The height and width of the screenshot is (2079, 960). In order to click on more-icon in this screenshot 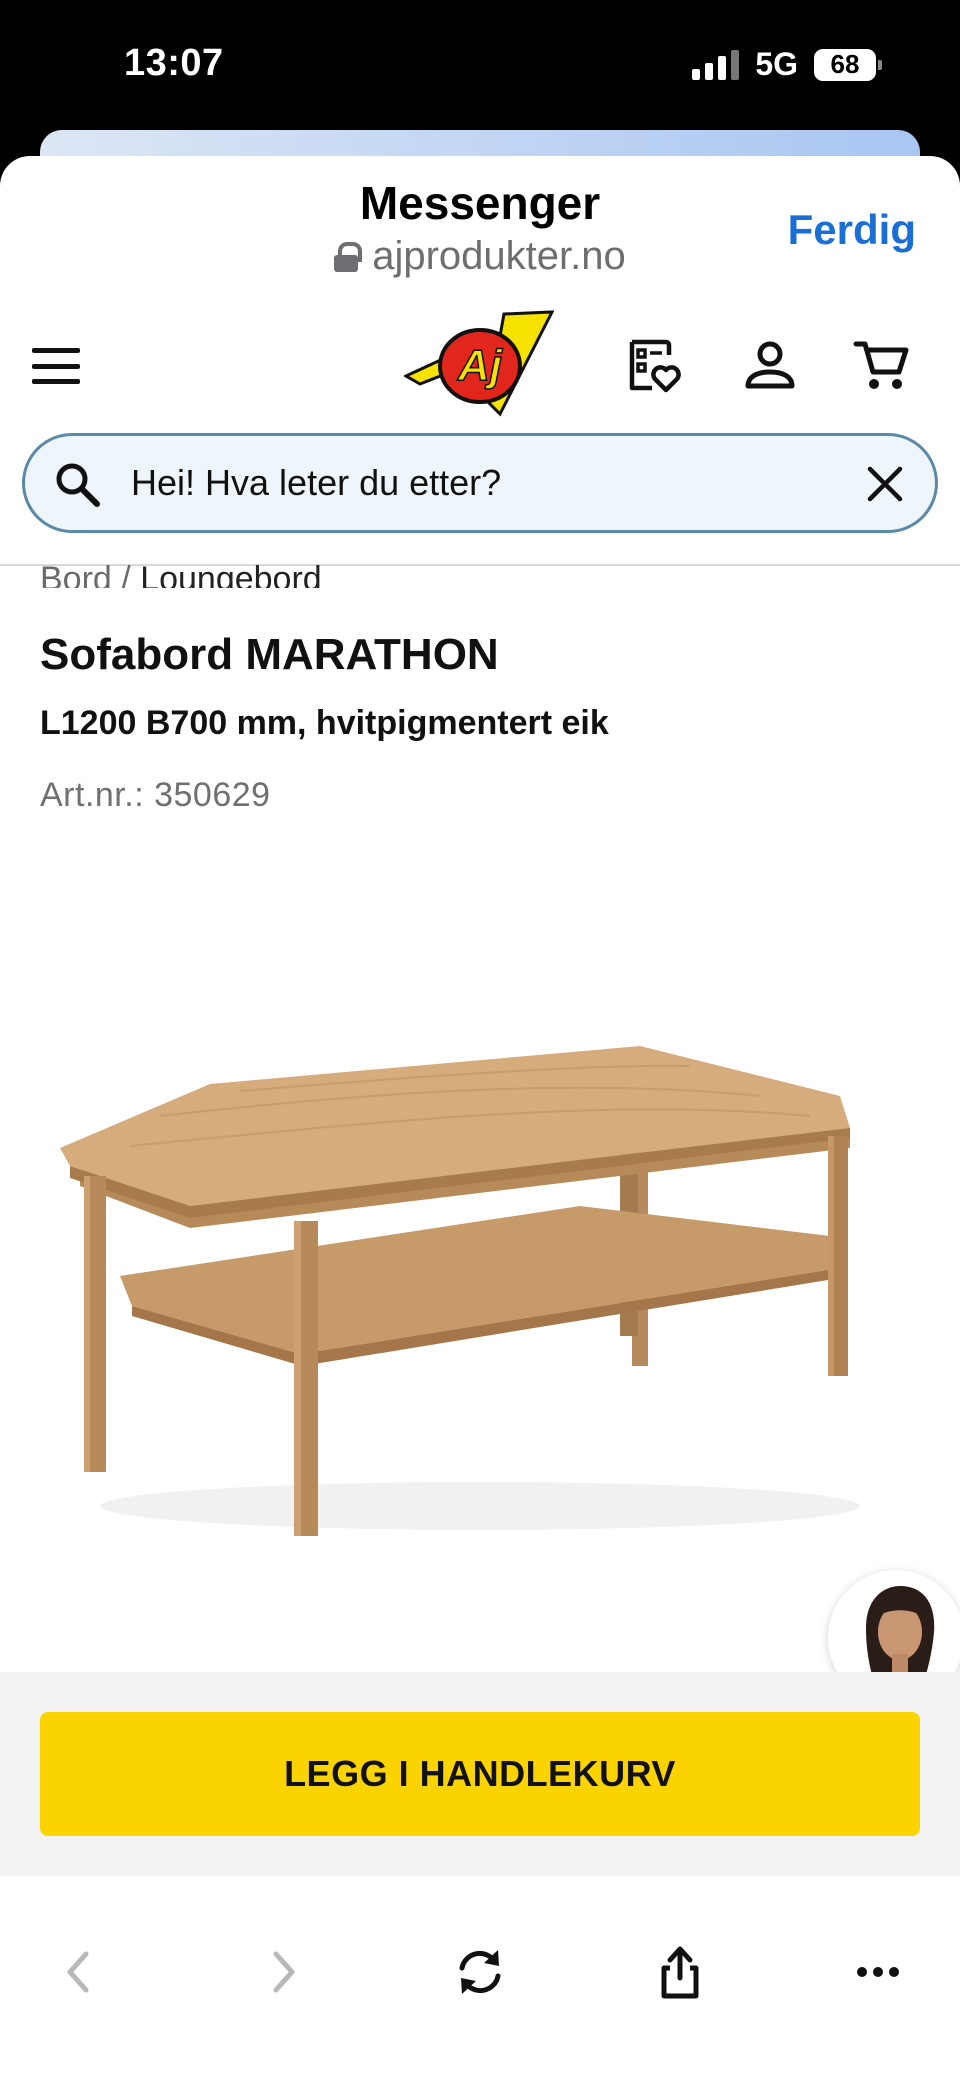, I will do `click(878, 1972)`.